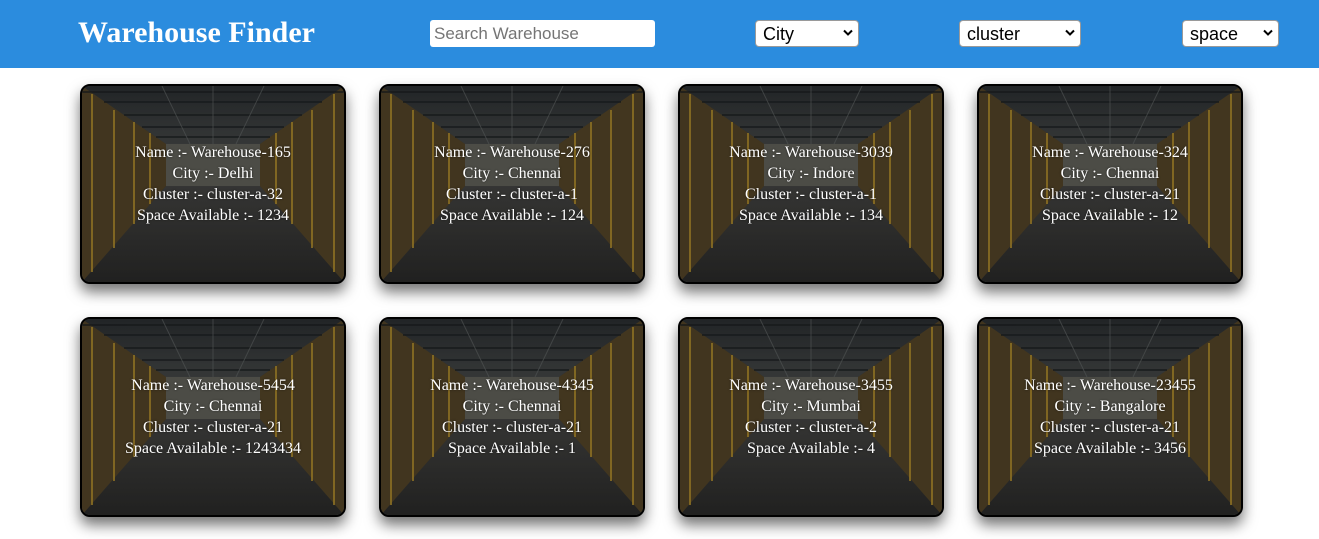 Image resolution: width=1319 pixels, height=539 pixels. What do you see at coordinates (1110, 385) in the screenshot?
I see `warehouse-name: Name :- Warehouse-23455` at bounding box center [1110, 385].